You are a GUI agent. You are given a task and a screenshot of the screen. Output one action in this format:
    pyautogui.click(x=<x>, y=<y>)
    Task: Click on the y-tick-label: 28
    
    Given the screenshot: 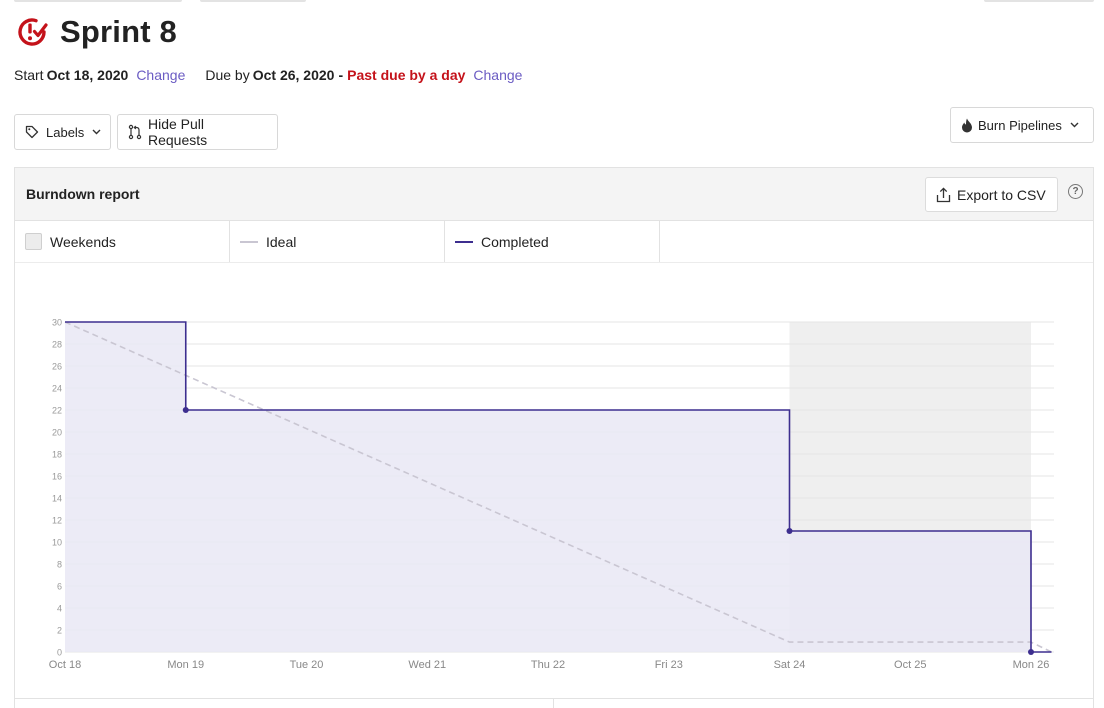 What is the action you would take?
    pyautogui.click(x=57, y=345)
    